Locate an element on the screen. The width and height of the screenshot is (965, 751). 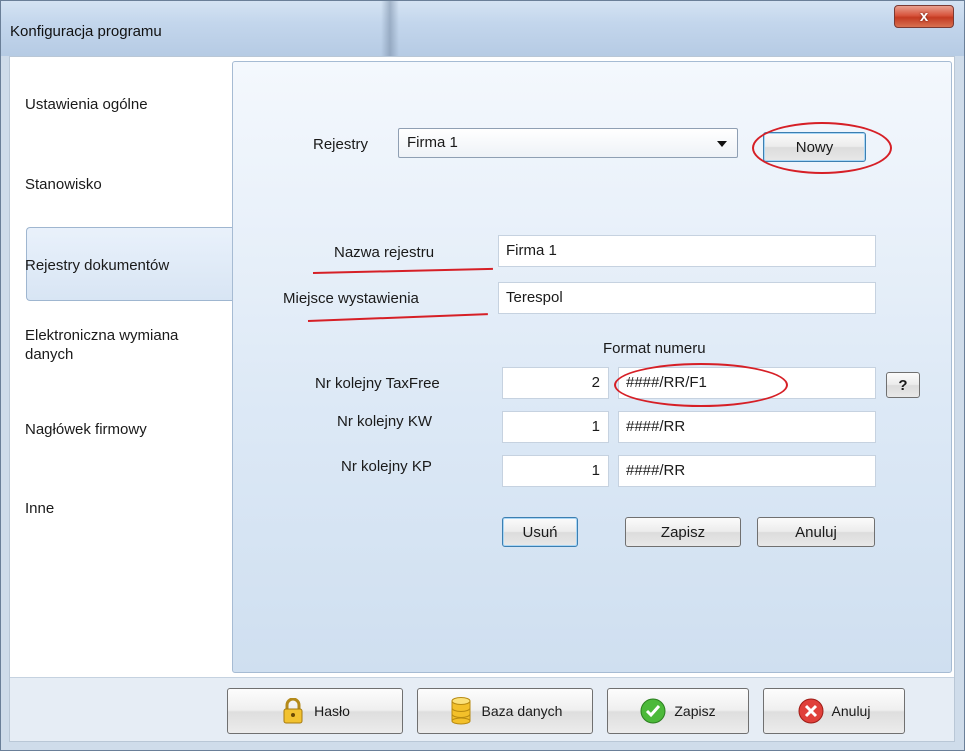
kp-counter-field: 1 is located at coordinates (555, 471).